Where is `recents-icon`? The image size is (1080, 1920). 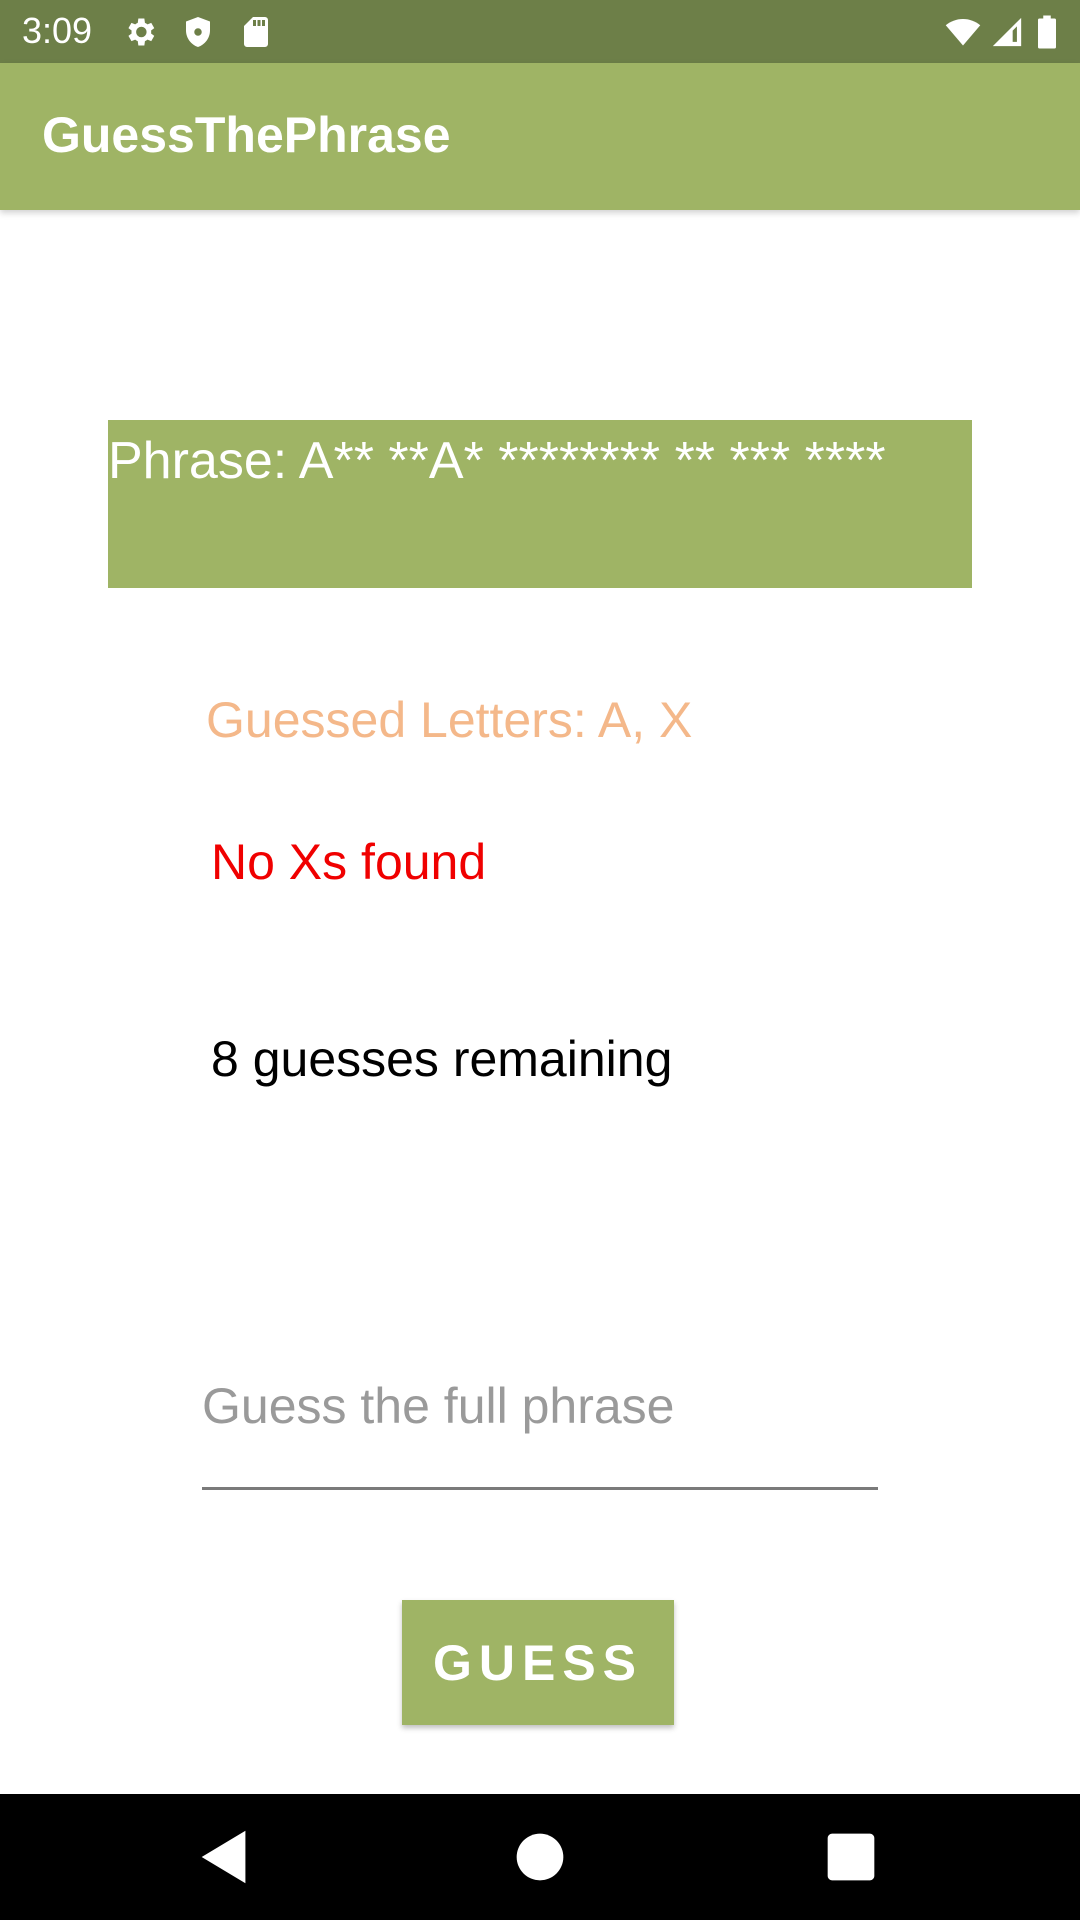
recents-icon is located at coordinates (851, 1857).